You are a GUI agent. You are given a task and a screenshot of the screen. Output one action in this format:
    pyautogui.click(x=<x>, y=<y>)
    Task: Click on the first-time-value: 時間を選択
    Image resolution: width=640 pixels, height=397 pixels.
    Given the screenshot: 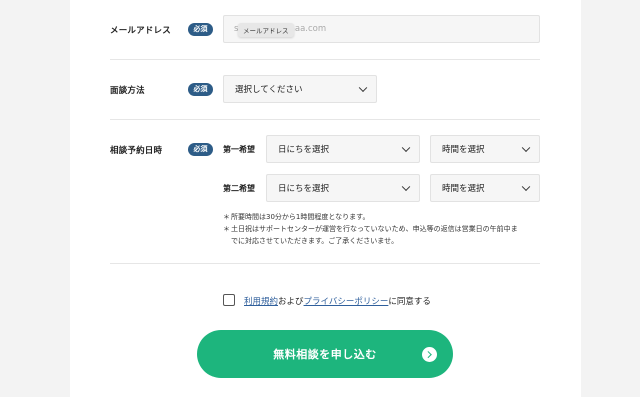 What is the action you would take?
    pyautogui.click(x=463, y=150)
    